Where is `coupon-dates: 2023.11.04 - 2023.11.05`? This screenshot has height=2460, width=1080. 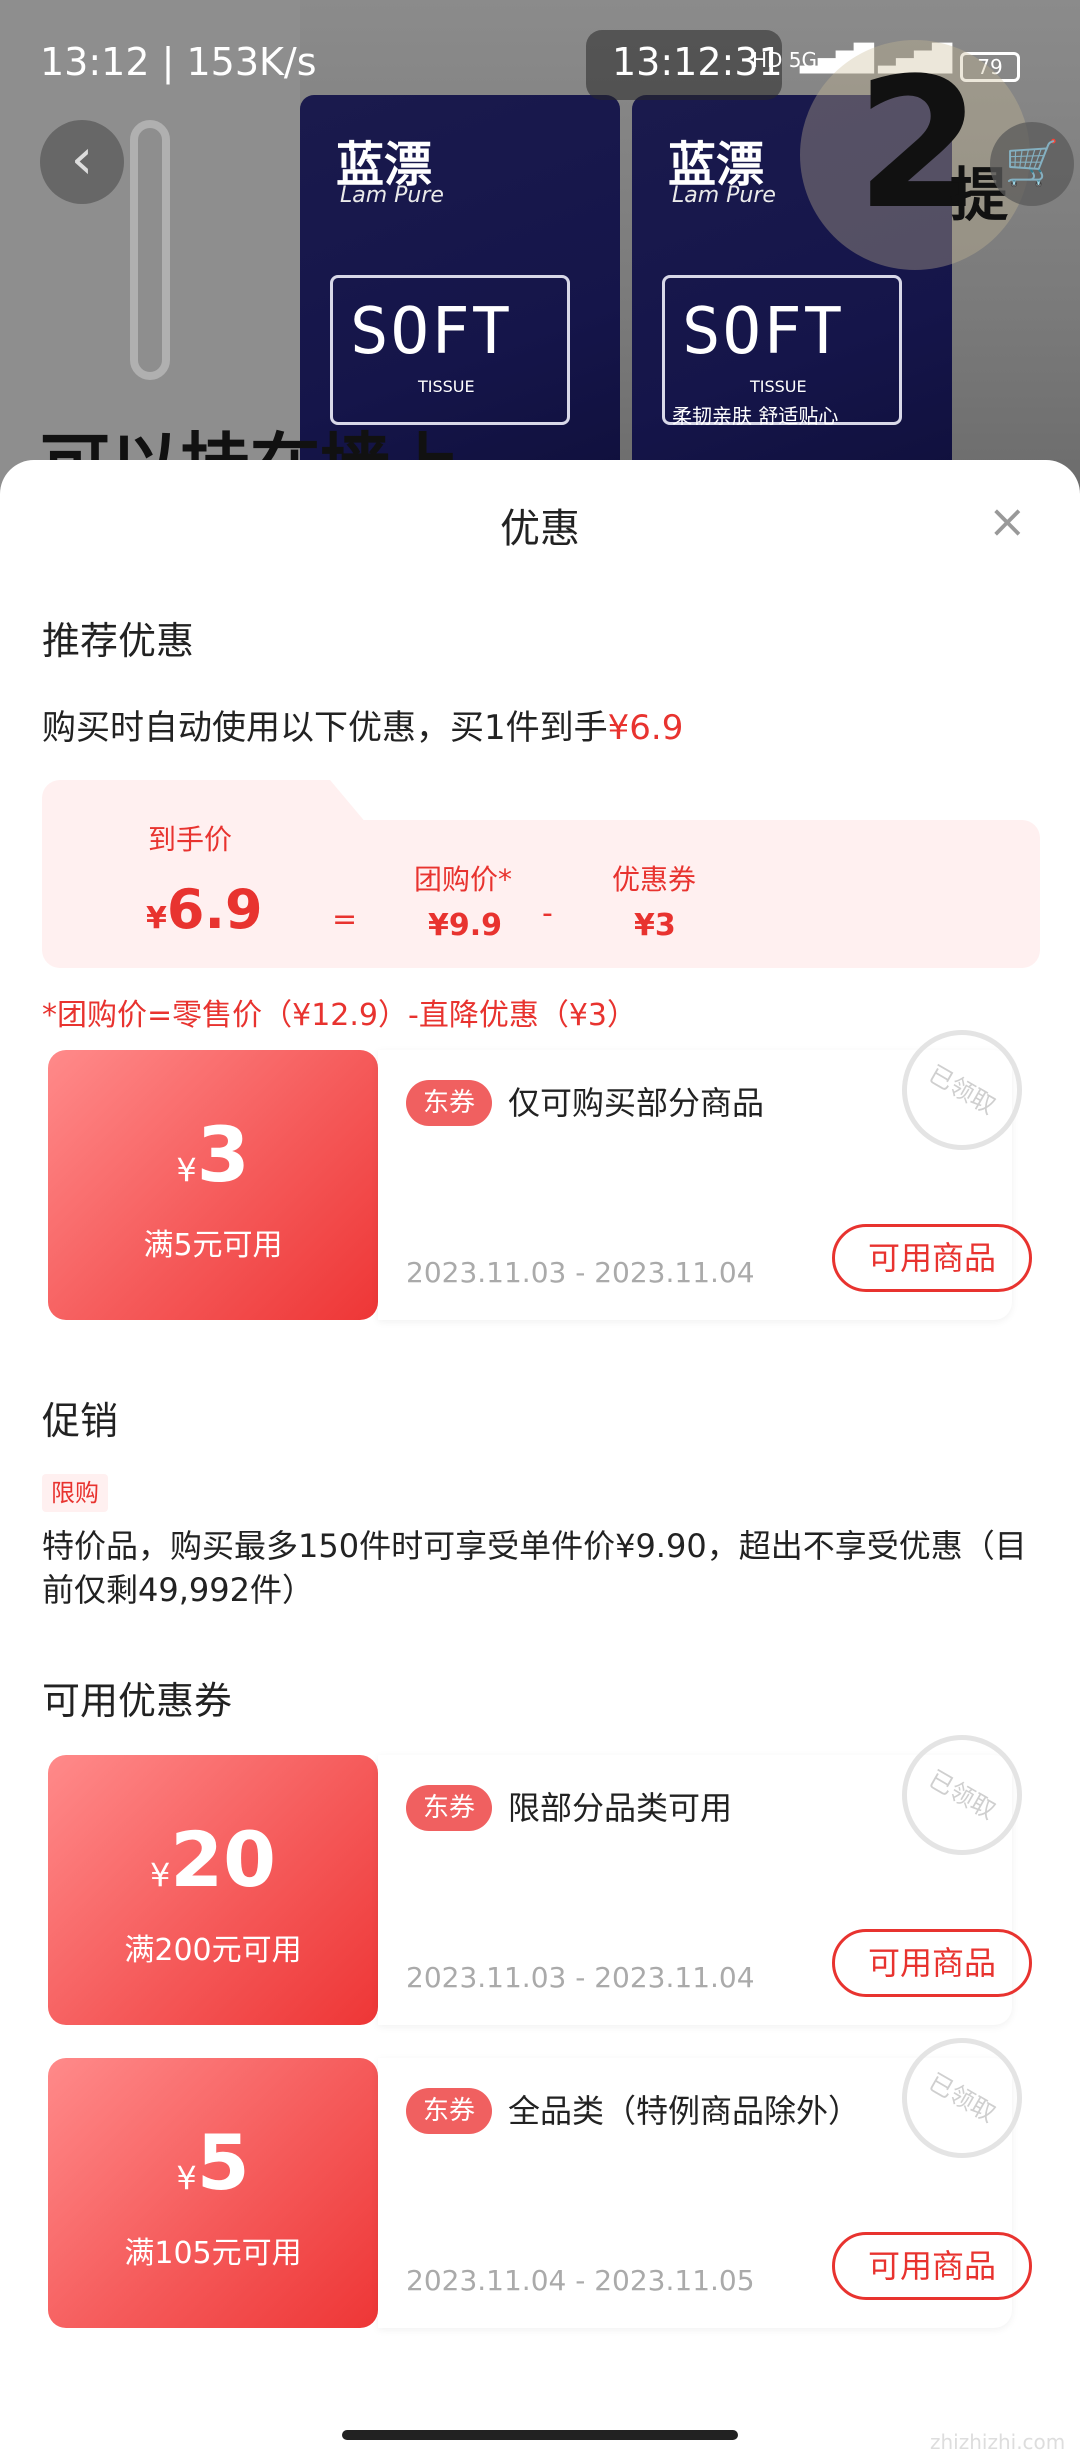 coupon-dates: 2023.11.04 - 2023.11.05 is located at coordinates (580, 2280).